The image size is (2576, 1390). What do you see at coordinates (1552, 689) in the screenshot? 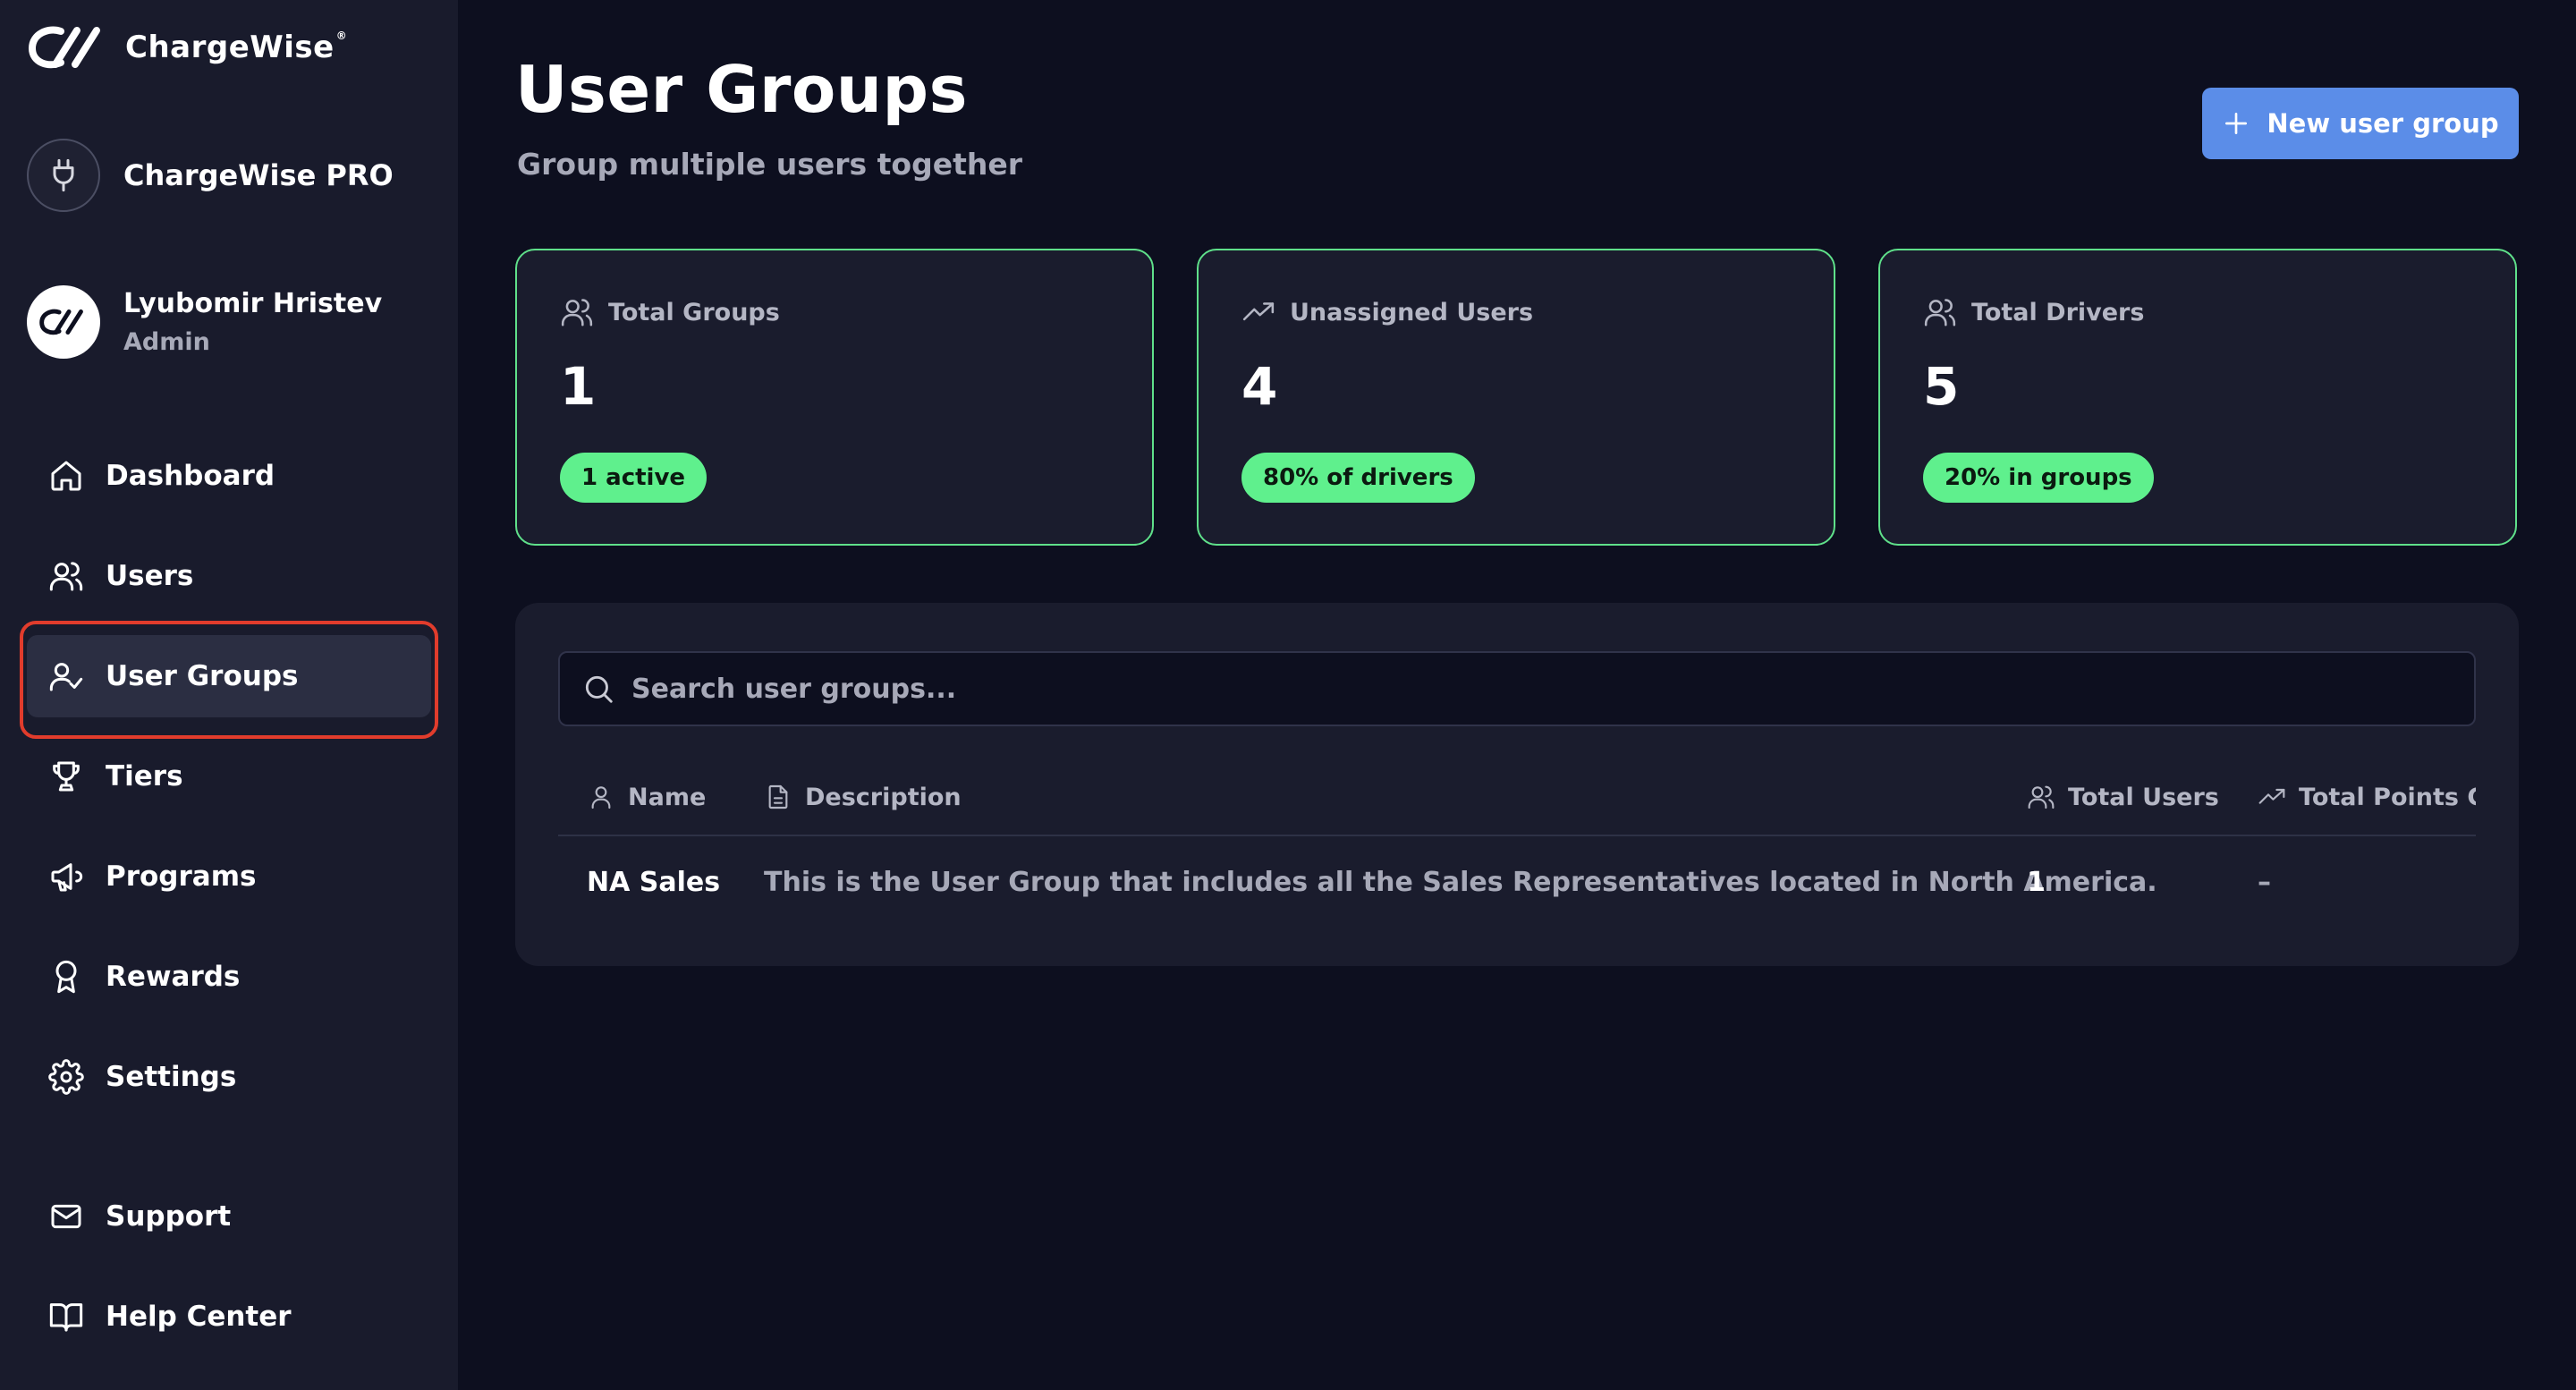
I see `search-input` at bounding box center [1552, 689].